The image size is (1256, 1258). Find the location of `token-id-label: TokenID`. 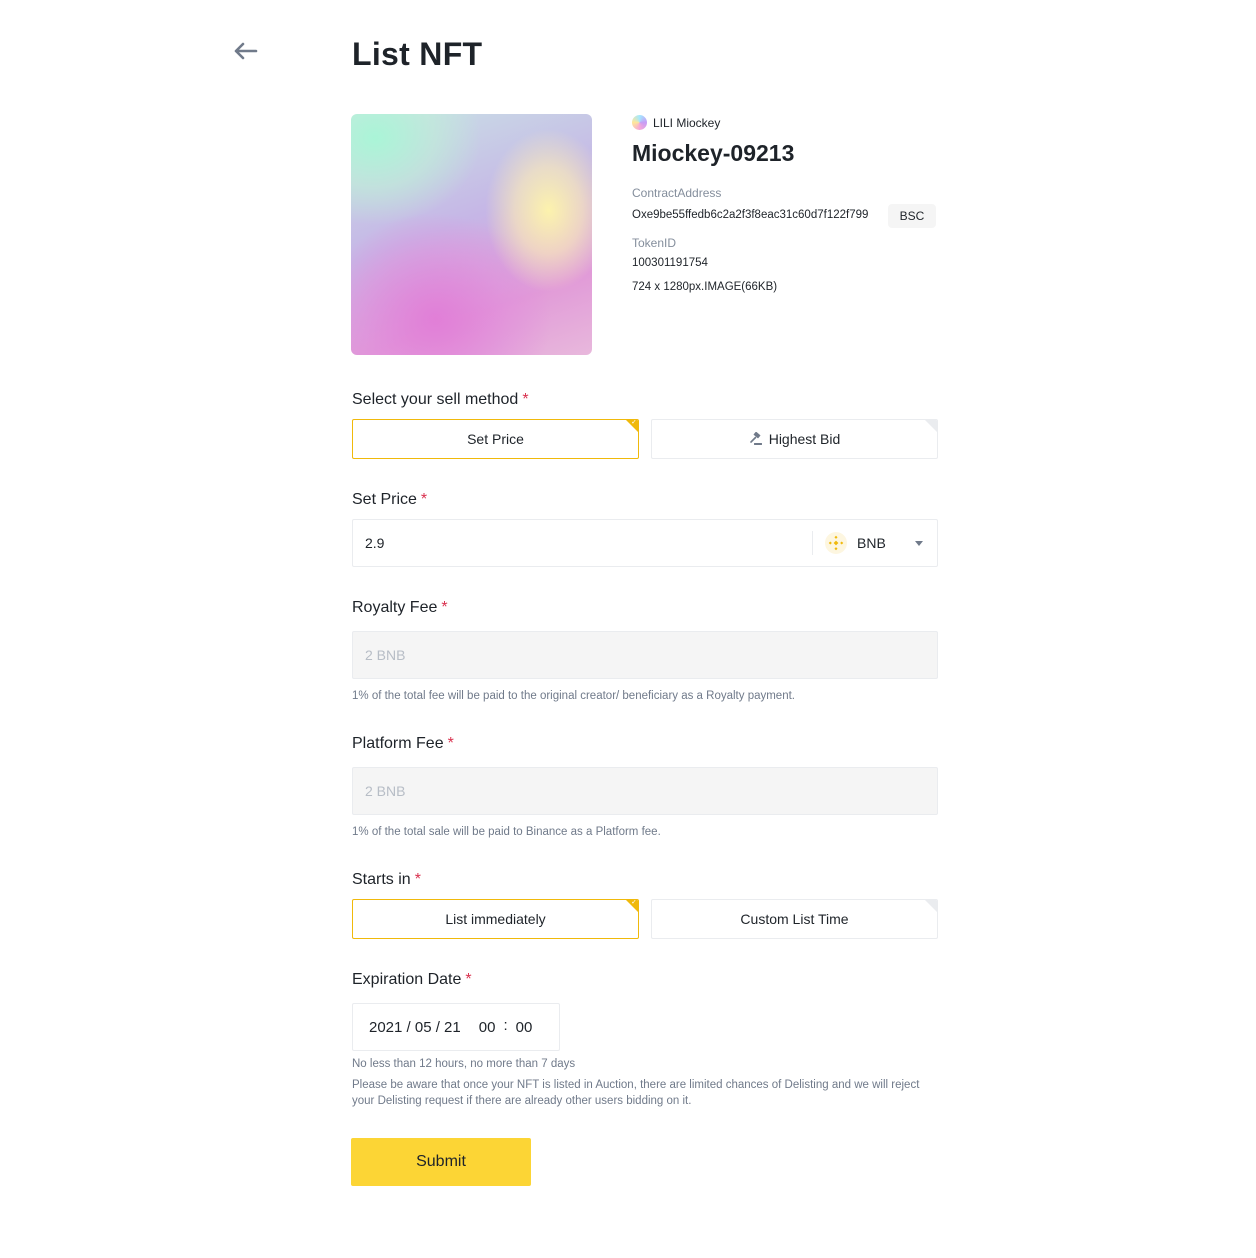

token-id-label: TokenID is located at coordinates (654, 243).